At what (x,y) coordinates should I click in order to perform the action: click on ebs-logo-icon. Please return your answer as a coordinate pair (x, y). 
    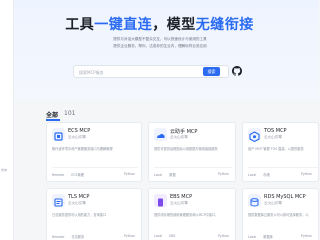
    Looking at the image, I should click on (160, 200).